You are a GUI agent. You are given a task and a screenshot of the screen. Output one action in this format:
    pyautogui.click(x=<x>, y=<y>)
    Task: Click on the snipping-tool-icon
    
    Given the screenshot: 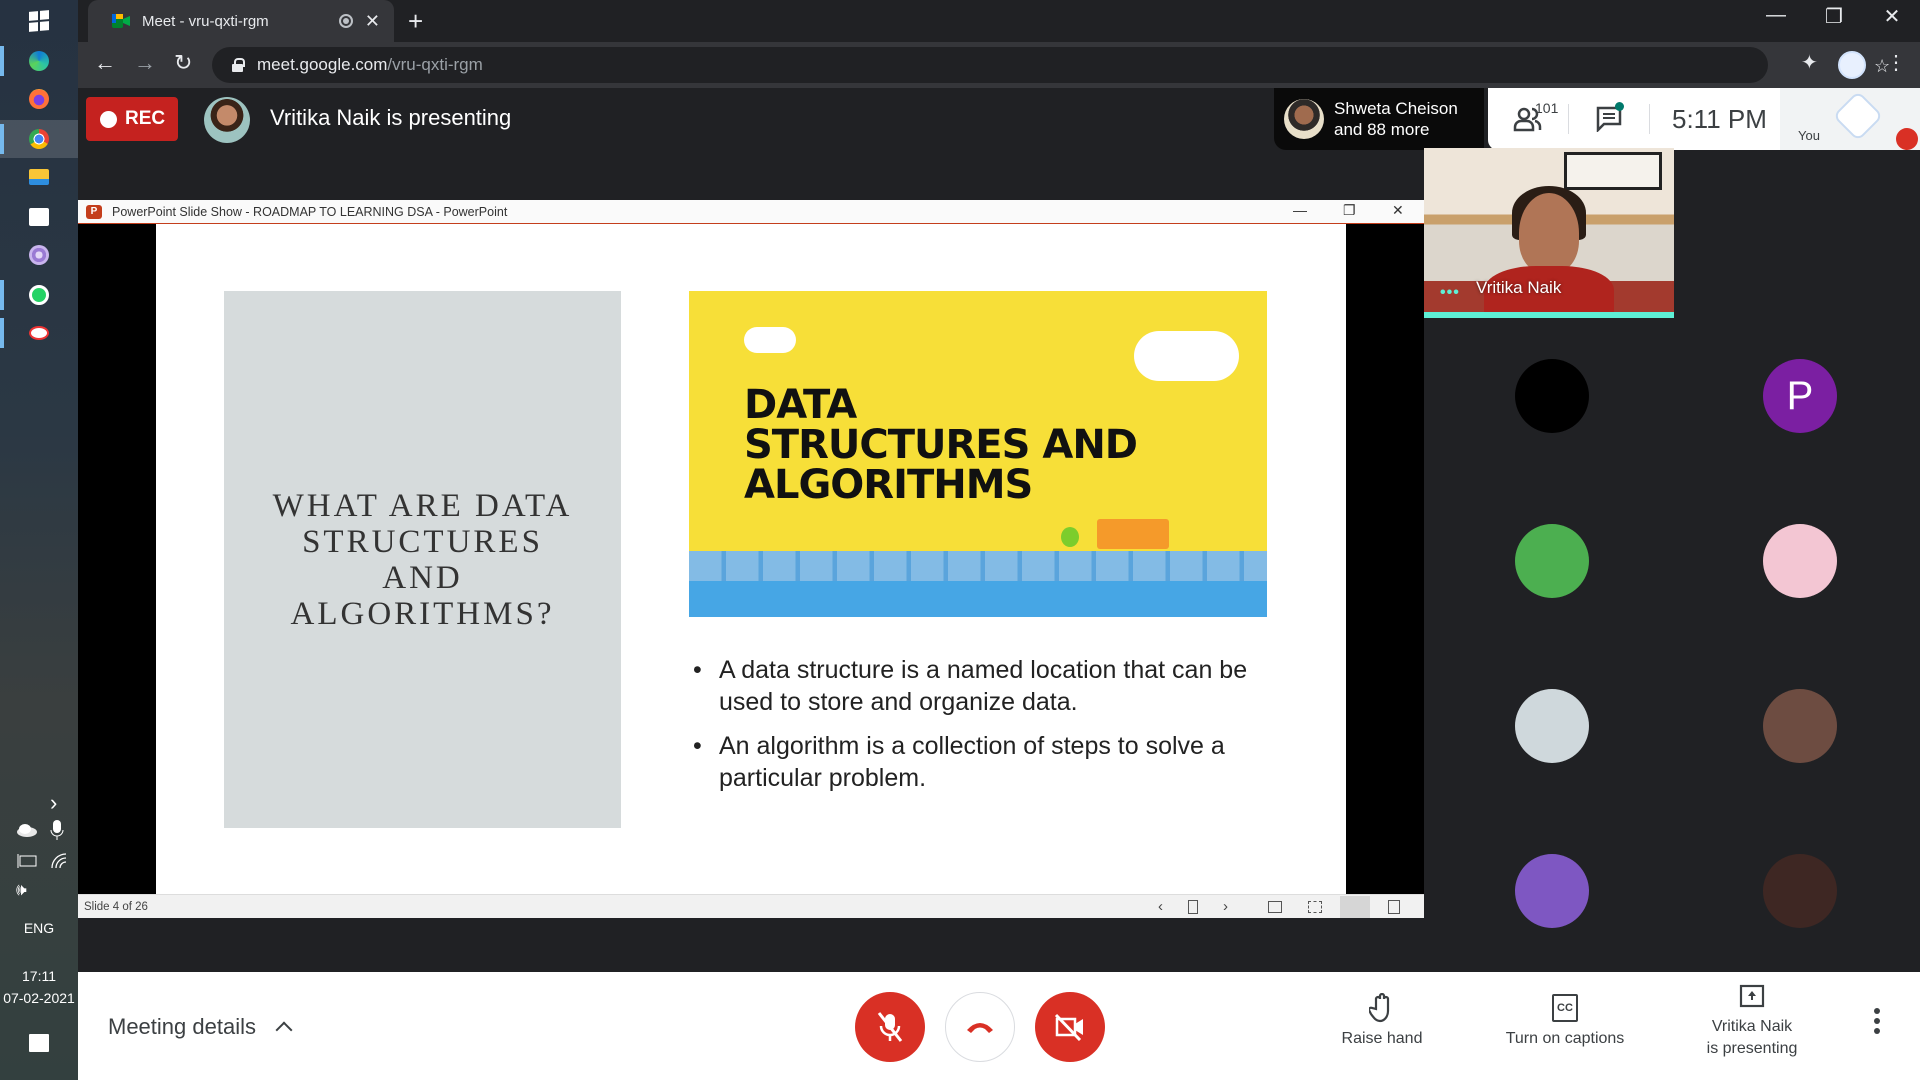 What is the action you would take?
    pyautogui.click(x=39, y=333)
    